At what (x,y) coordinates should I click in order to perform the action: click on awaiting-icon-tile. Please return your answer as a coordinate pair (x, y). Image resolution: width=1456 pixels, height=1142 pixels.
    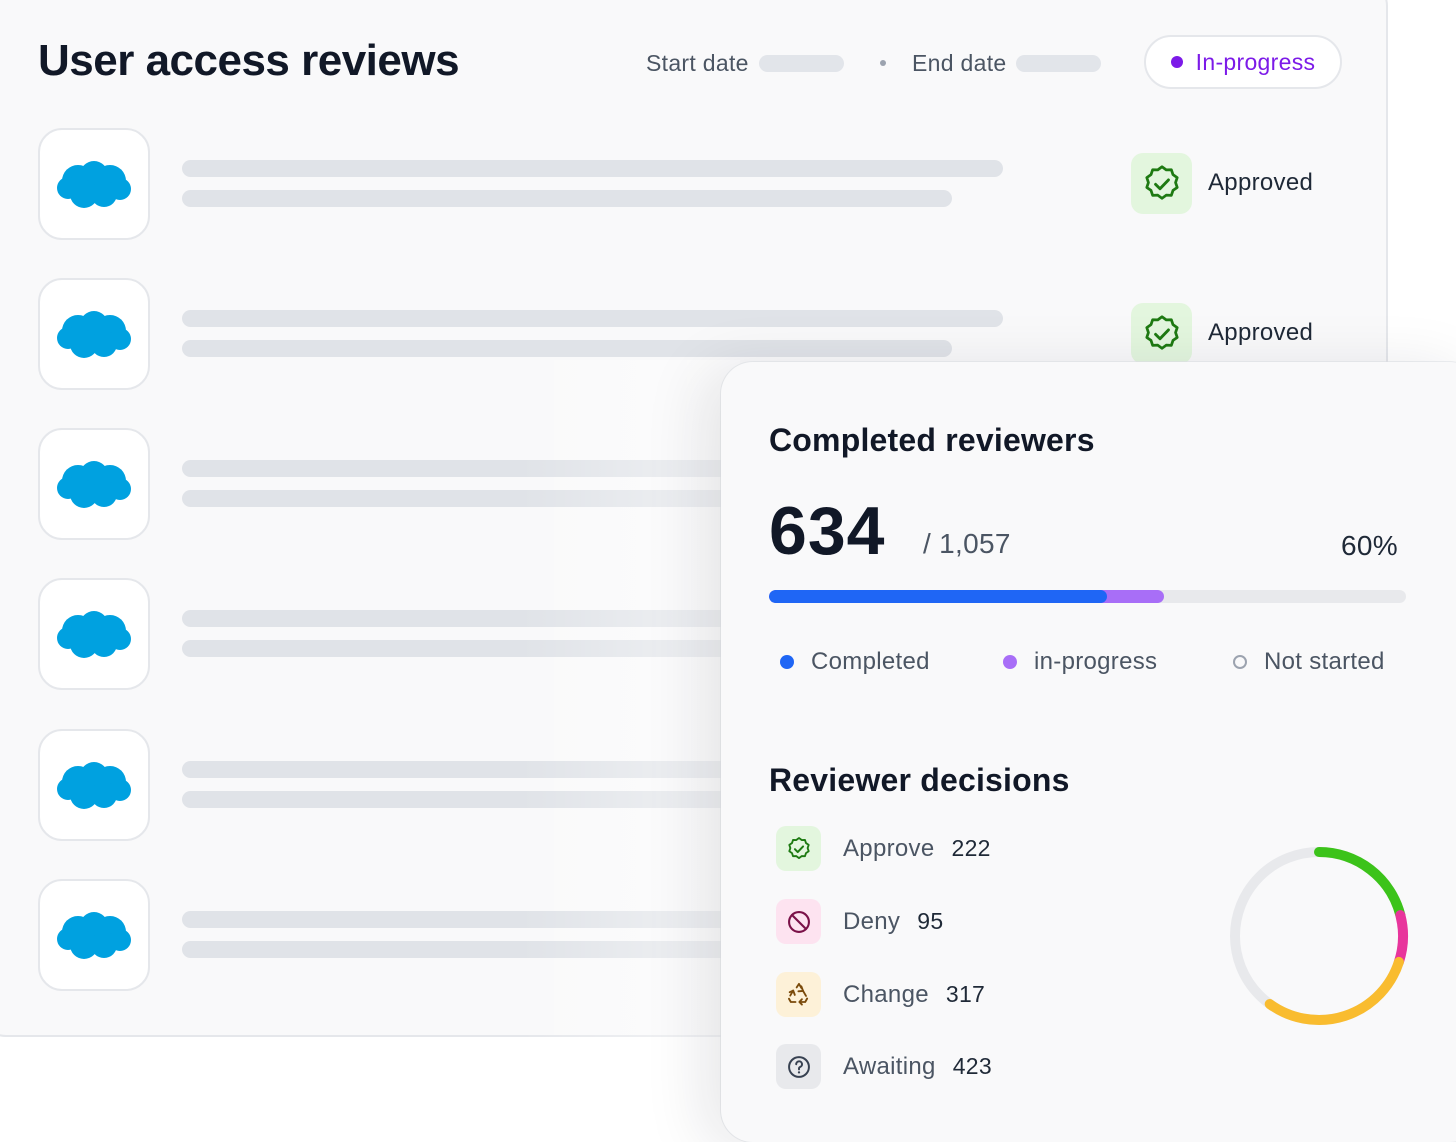
    Looking at the image, I should click on (798, 1066).